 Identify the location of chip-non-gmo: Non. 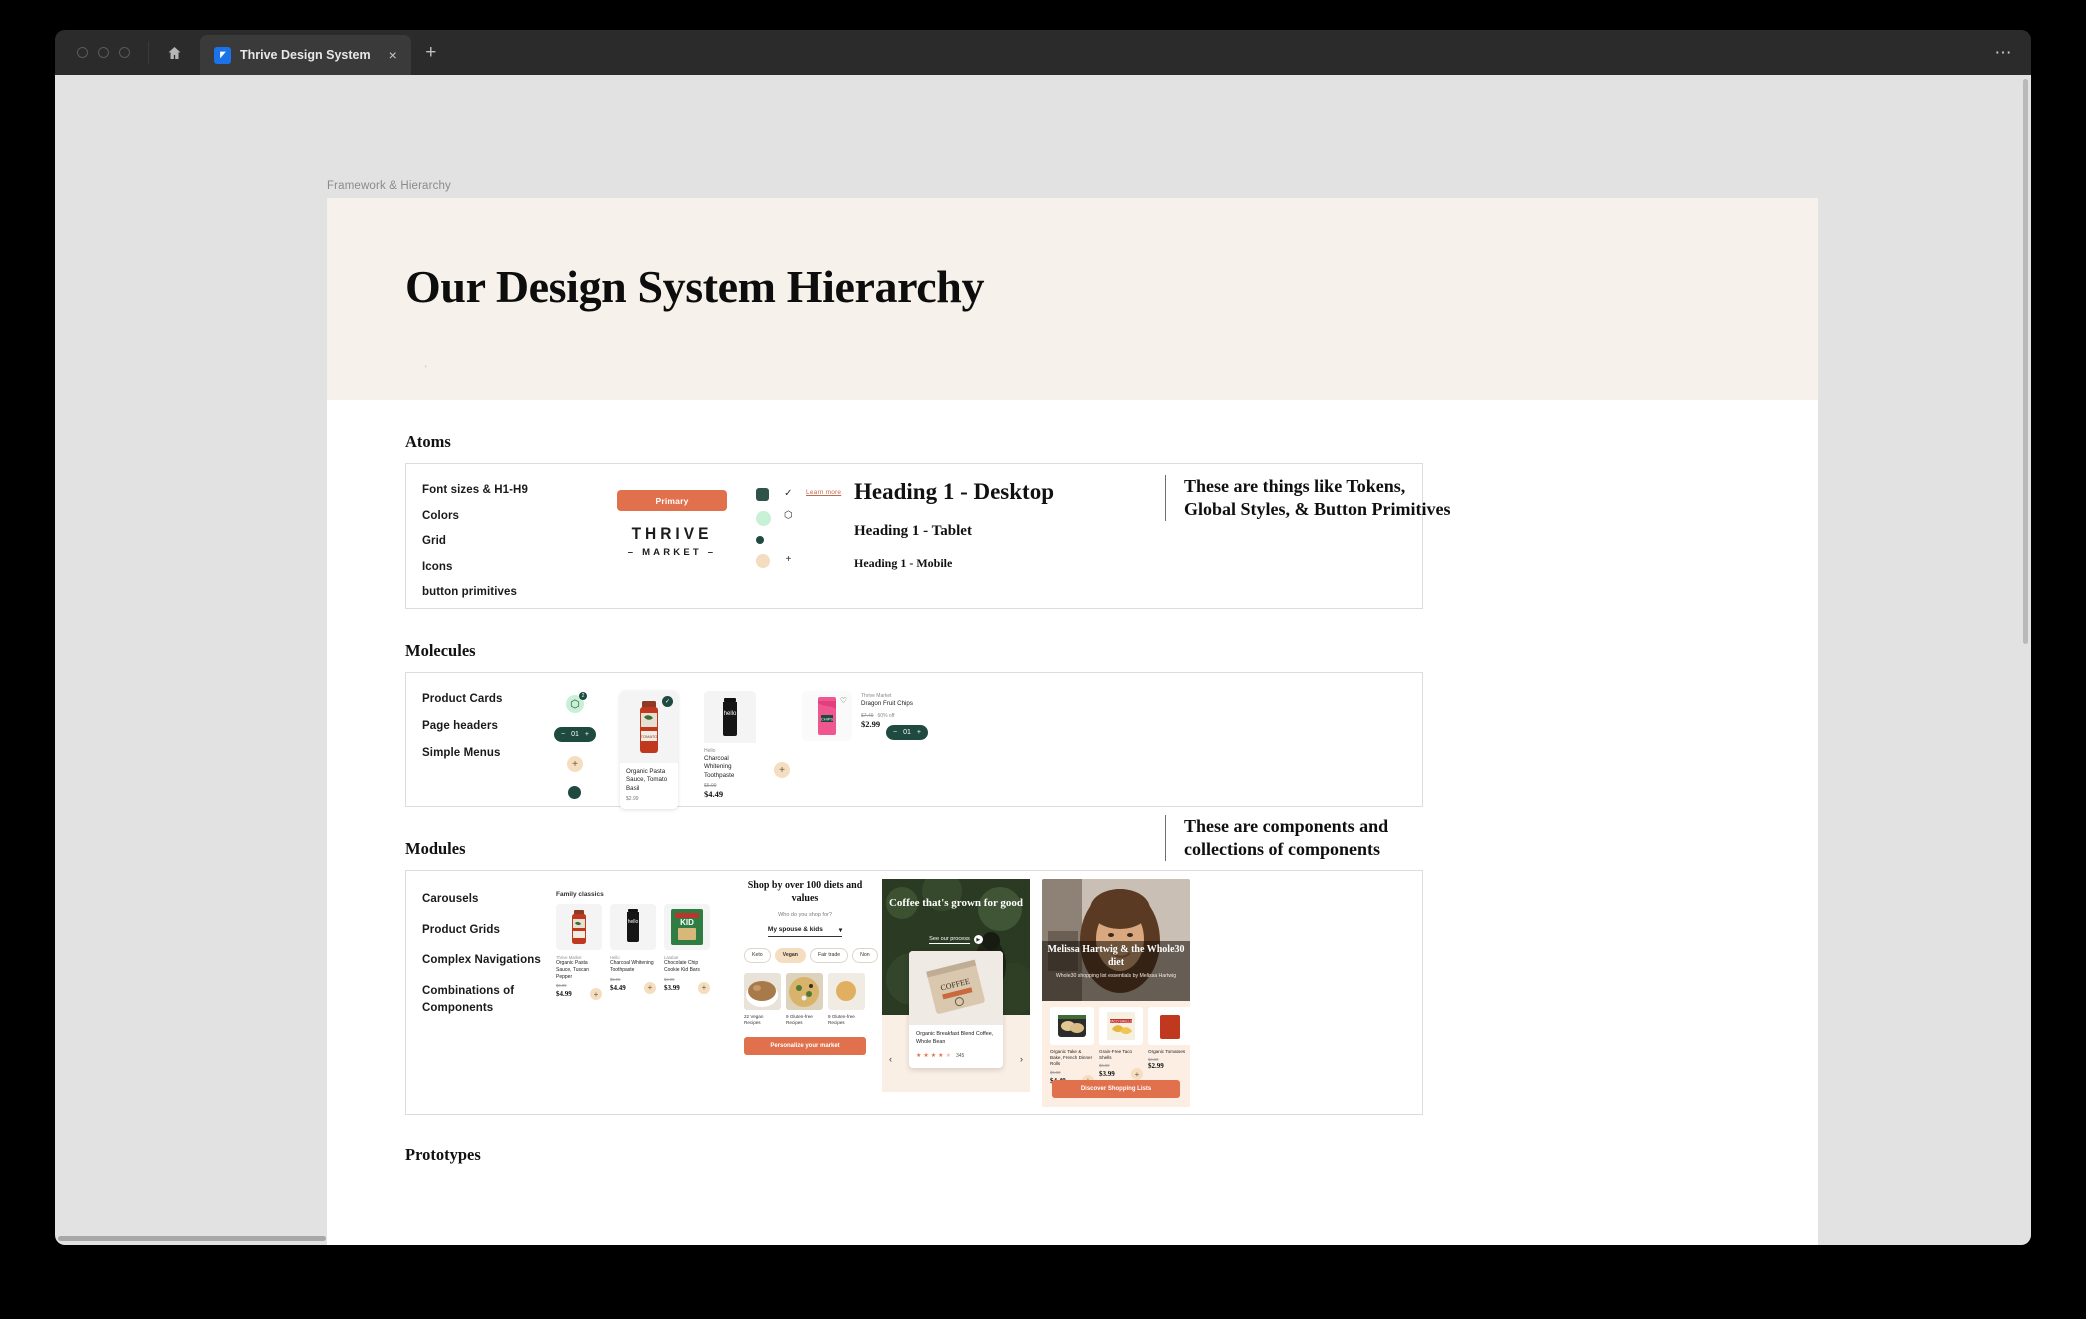
(865, 955).